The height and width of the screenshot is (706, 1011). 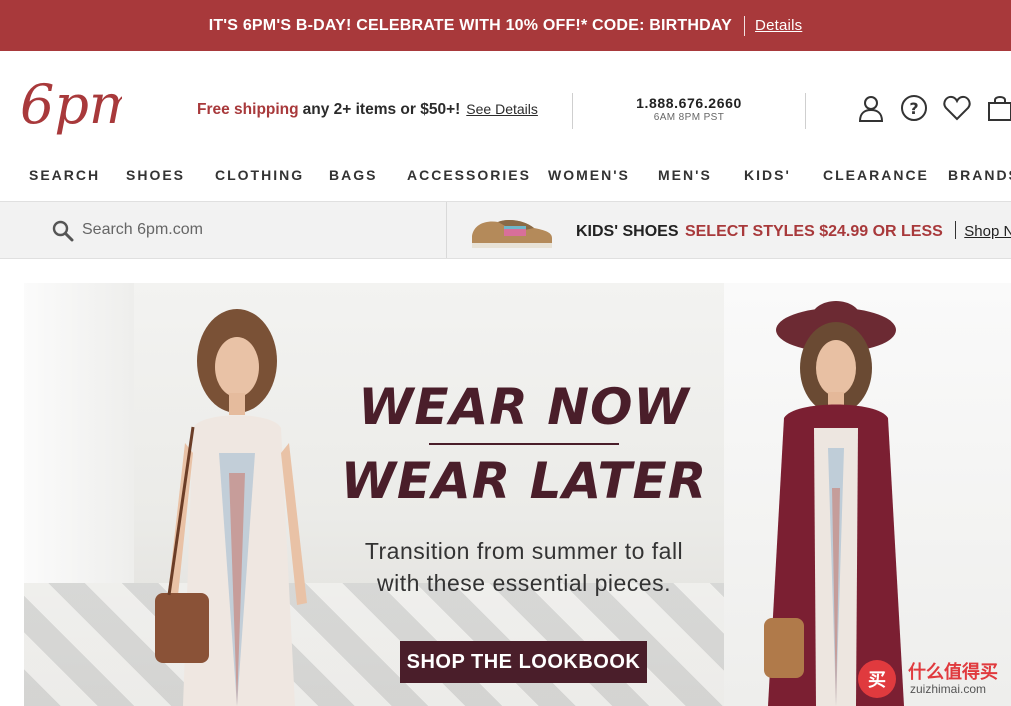 What do you see at coordinates (63, 231) in the screenshot?
I see `search-icon` at bounding box center [63, 231].